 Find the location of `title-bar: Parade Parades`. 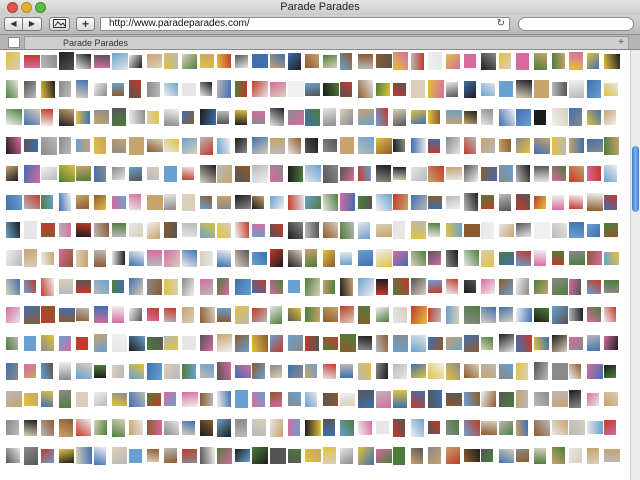

title-bar: Parade Parades is located at coordinates (320, 8).